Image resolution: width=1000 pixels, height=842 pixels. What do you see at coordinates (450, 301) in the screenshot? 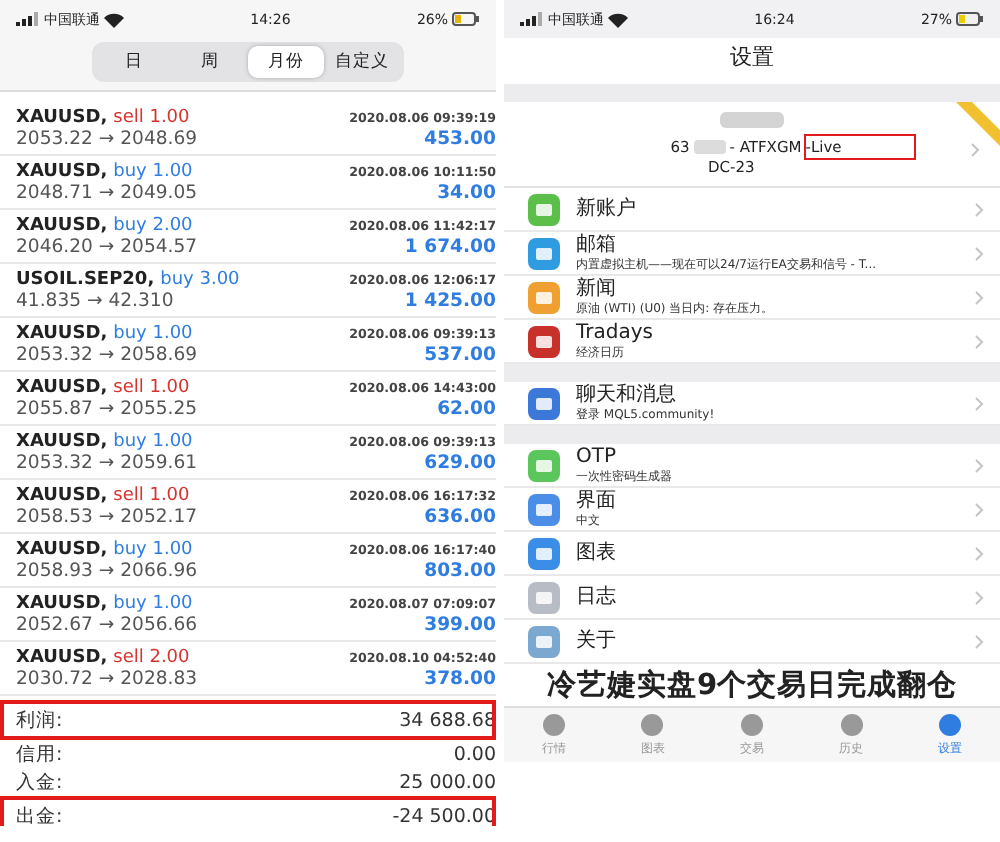
I see `trade-profit: 1 425.00` at bounding box center [450, 301].